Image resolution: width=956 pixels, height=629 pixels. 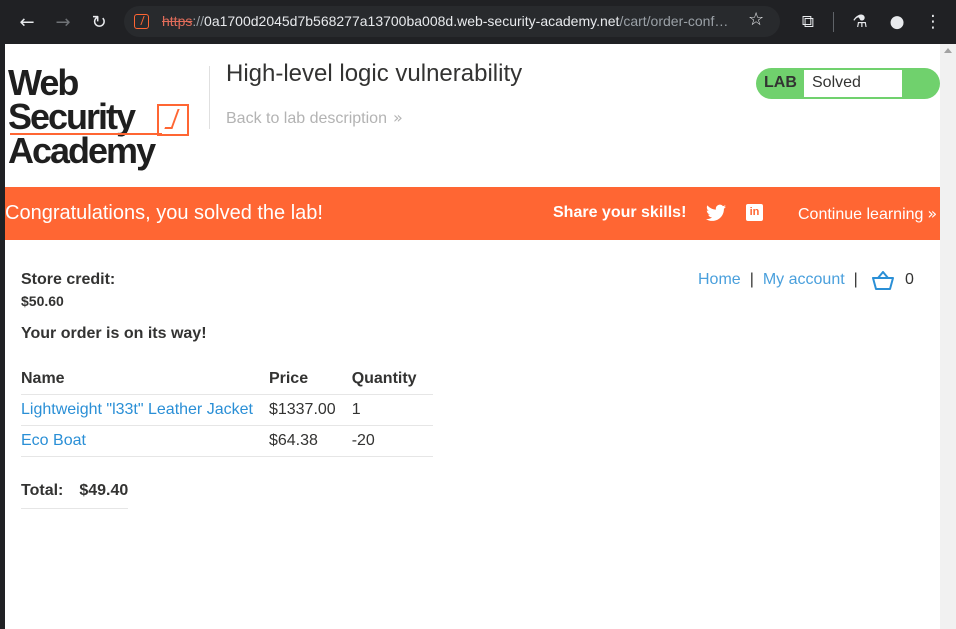 What do you see at coordinates (948, 336) in the screenshot?
I see `vertical-scrollbar` at bounding box center [948, 336].